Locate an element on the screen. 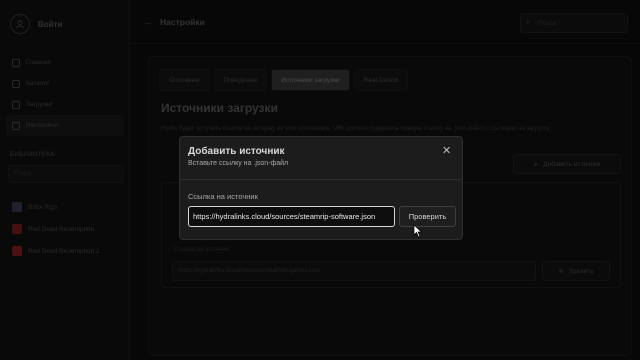 The width and height of the screenshot is (640, 360). verify-button: Проверить is located at coordinates (427, 216).